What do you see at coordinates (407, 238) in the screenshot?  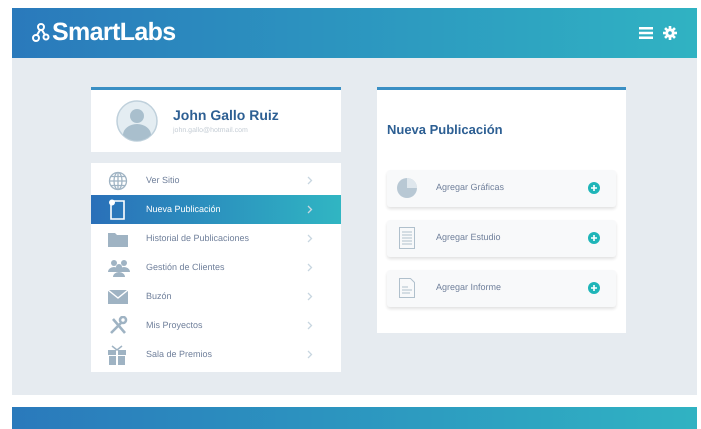 I see `form-icon` at bounding box center [407, 238].